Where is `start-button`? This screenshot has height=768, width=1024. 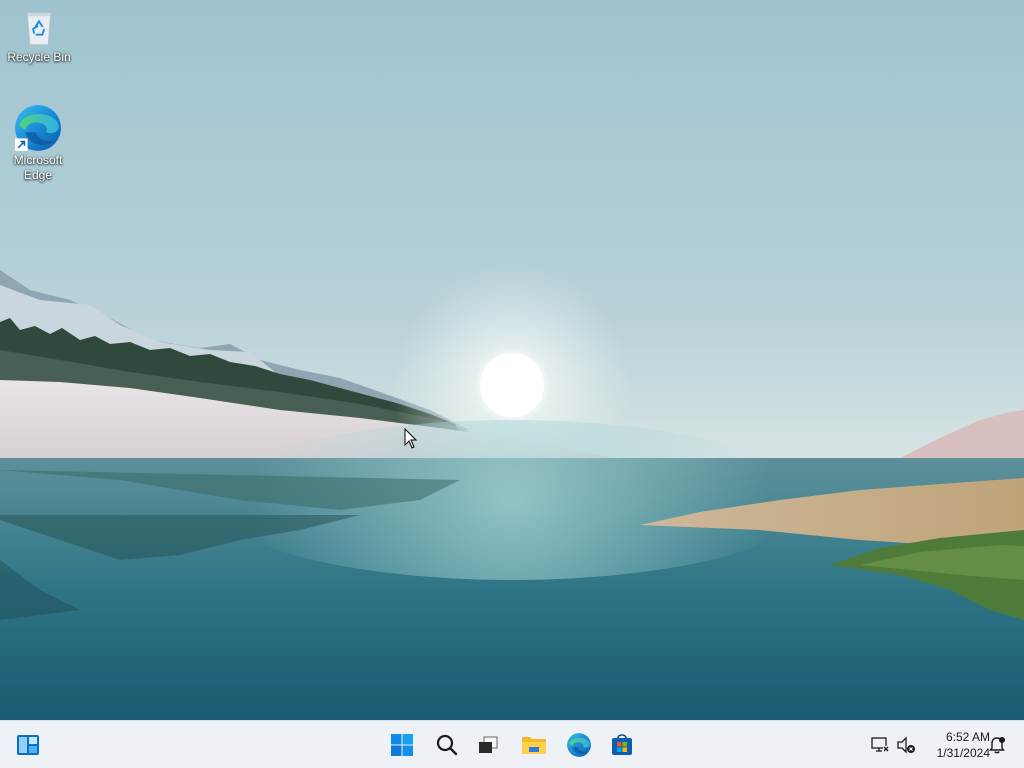 start-button is located at coordinates (402, 745).